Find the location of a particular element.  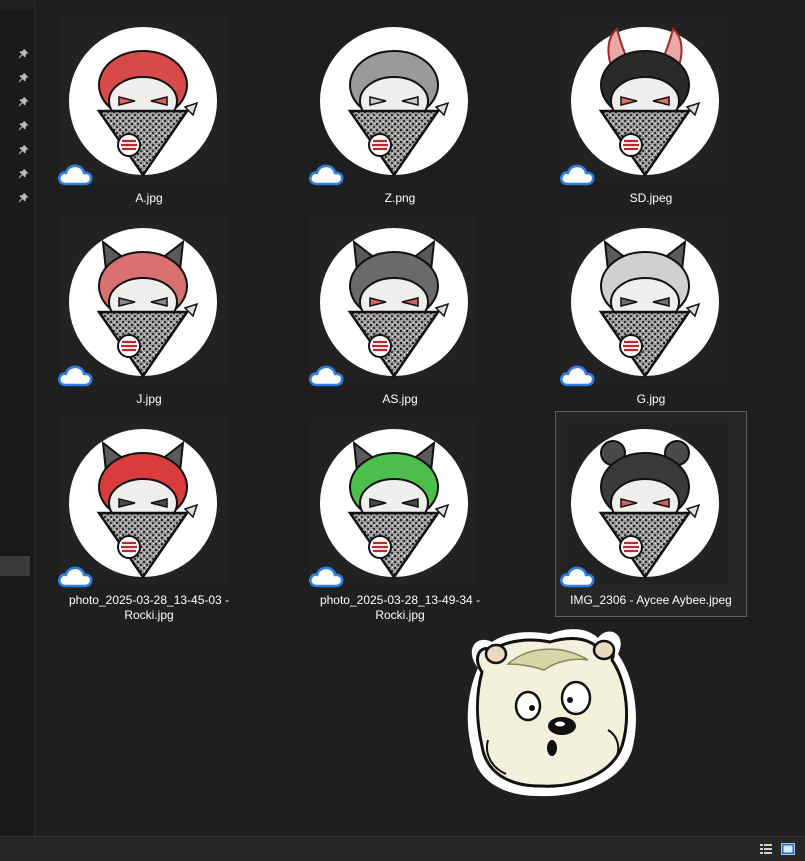

details-view-button is located at coordinates (766, 849).